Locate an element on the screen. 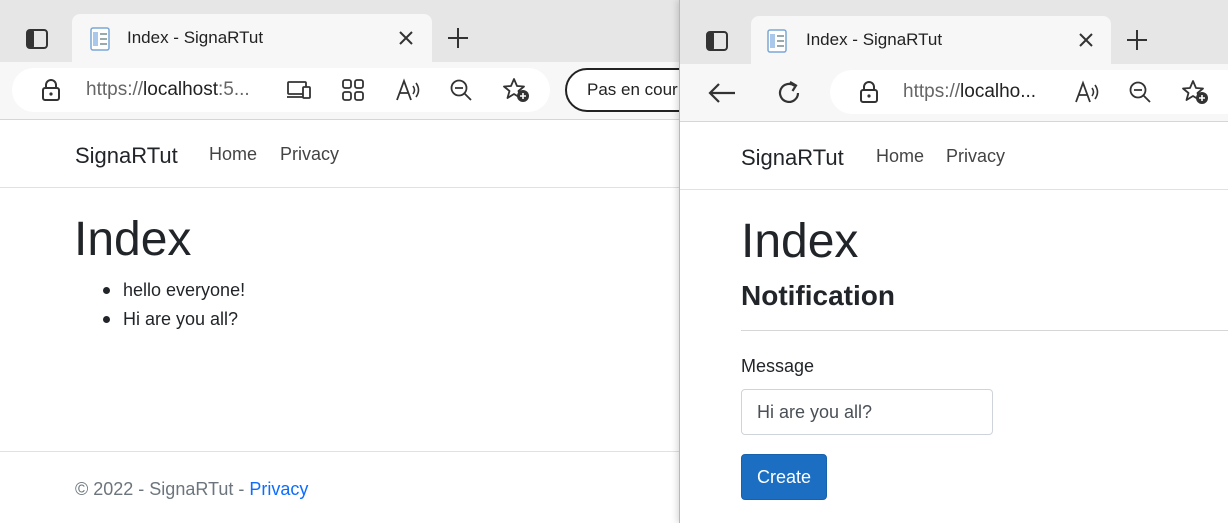 Image resolution: width=1228 pixels, height=523 pixels. app-available-icon is located at coordinates (299, 90).